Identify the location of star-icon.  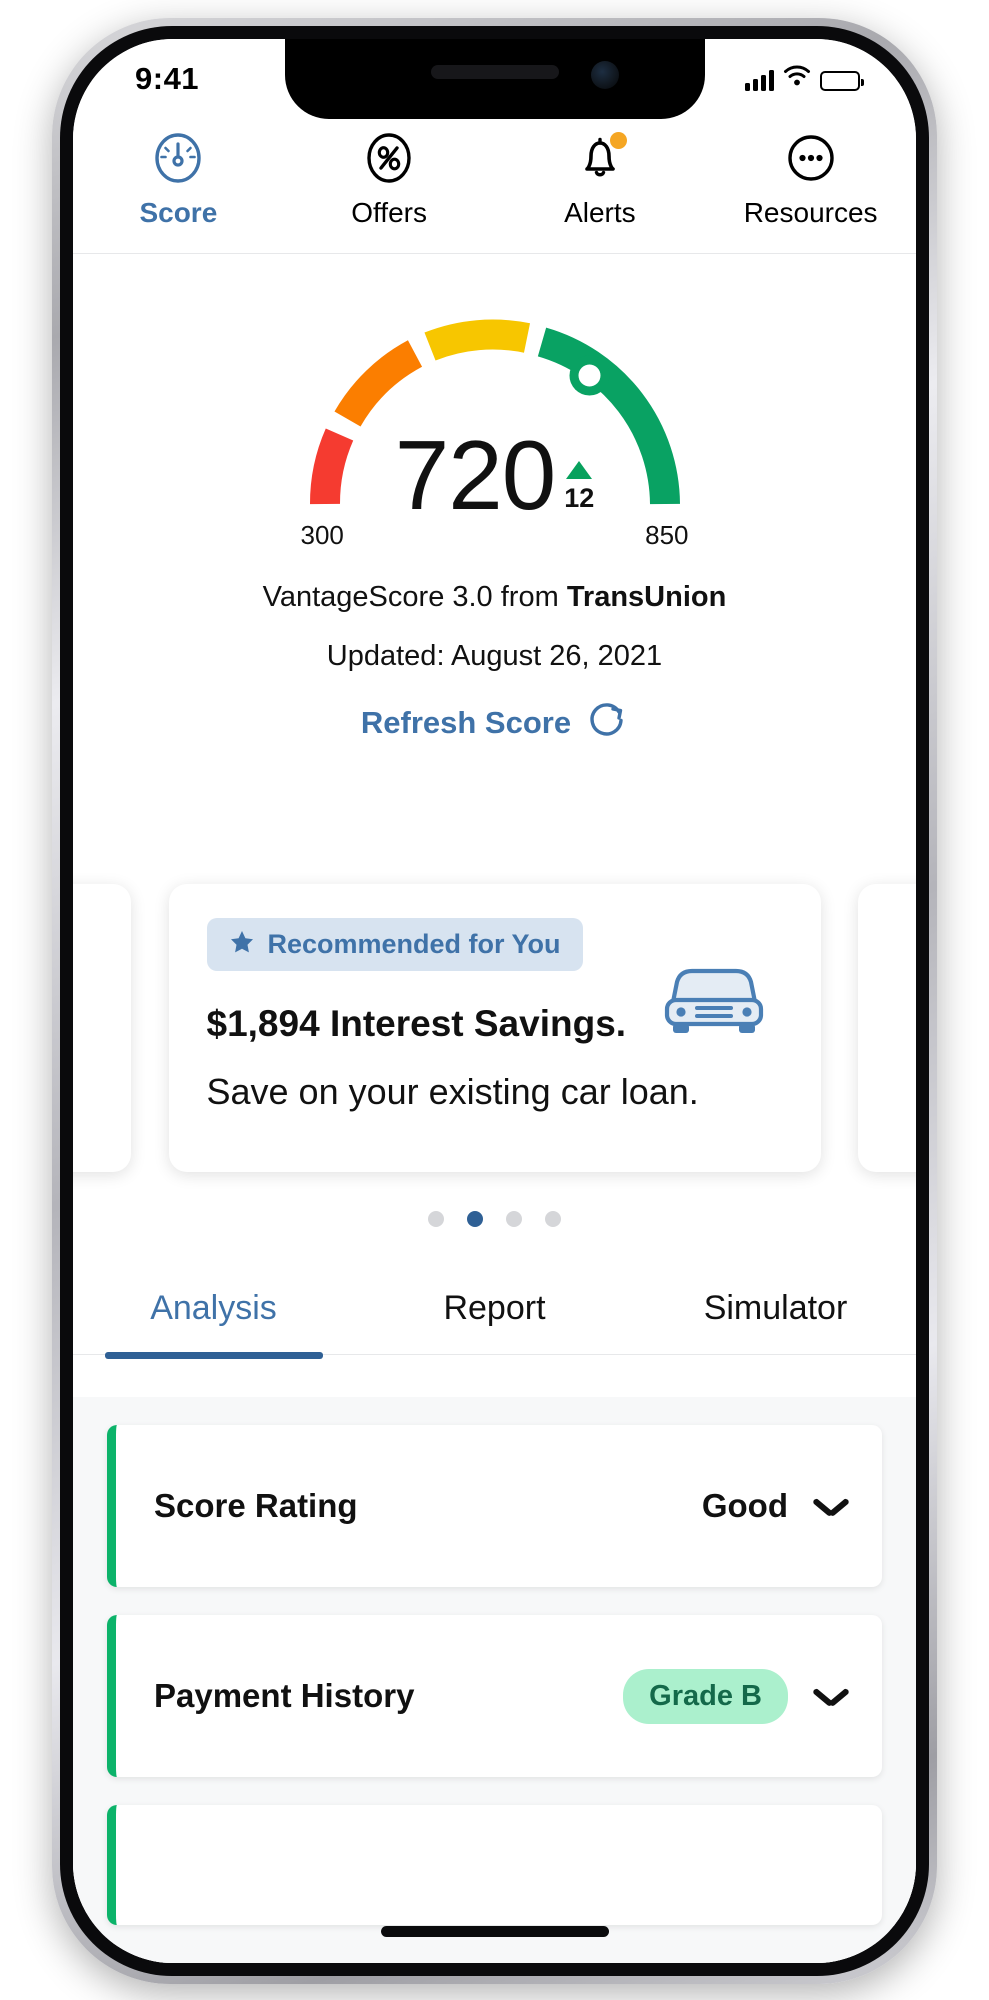
(242, 944).